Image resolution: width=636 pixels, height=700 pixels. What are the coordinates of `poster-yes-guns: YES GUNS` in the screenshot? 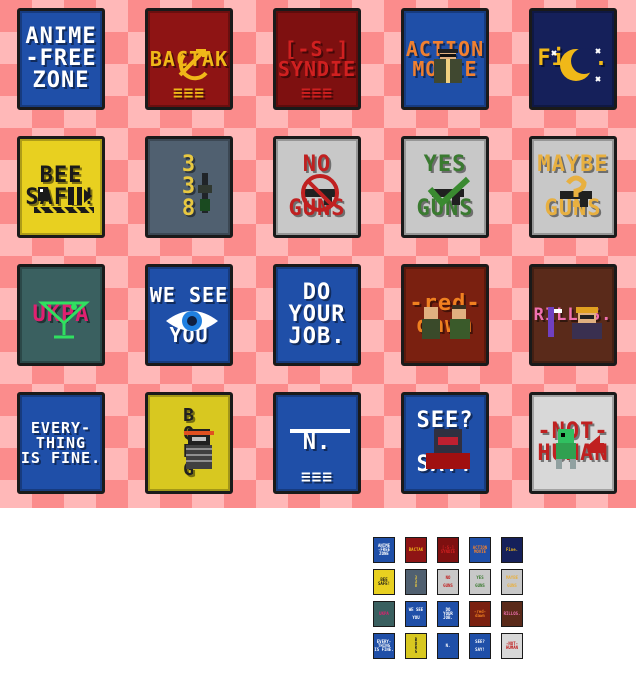 It's located at (445, 187).